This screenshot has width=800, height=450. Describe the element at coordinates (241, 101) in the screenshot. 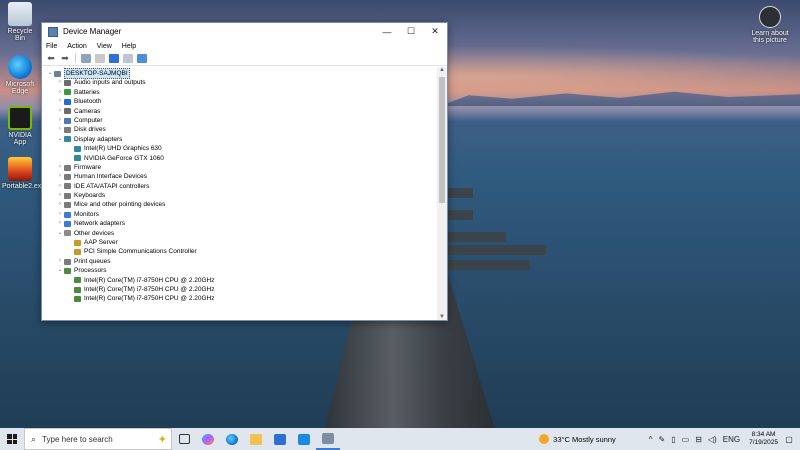

I see `tree-category-node: › Bluetooth` at that location.